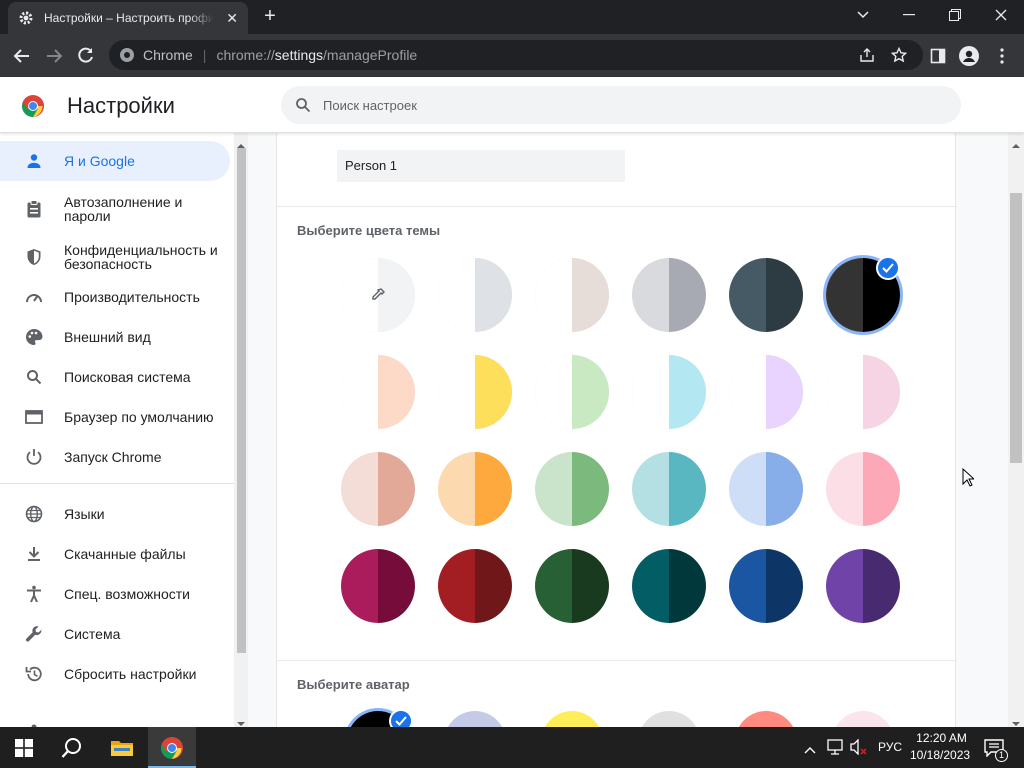 The width and height of the screenshot is (1024, 768). What do you see at coordinates (899, 55) in the screenshot?
I see `bookmark-star-icon` at bounding box center [899, 55].